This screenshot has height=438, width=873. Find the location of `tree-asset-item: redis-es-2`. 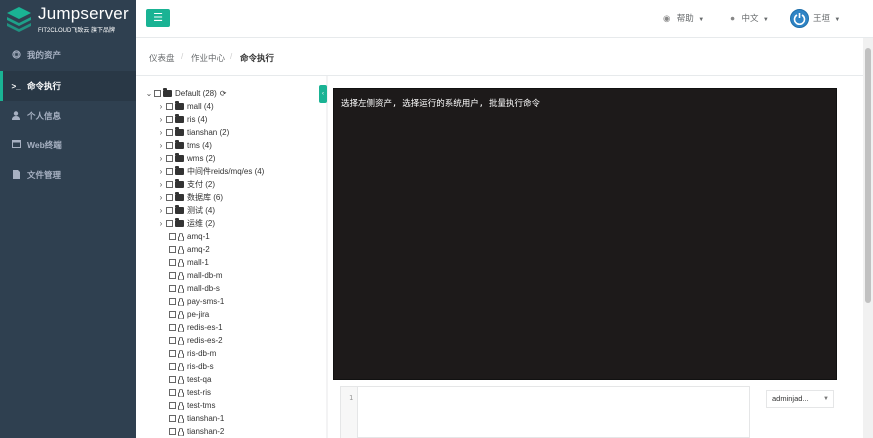

tree-asset-item: redis-es-2 is located at coordinates (196, 340).